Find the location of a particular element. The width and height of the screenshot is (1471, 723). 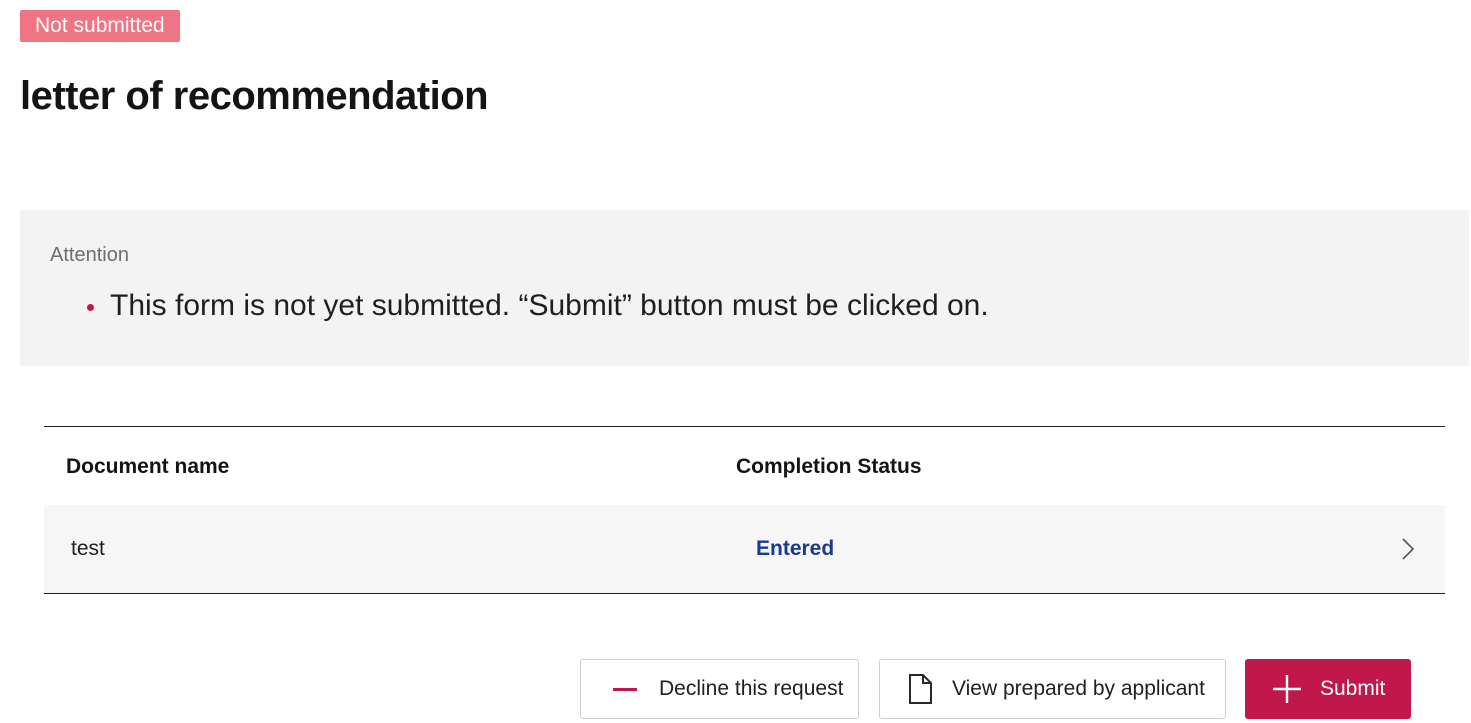

completion-status-cell: Entered is located at coordinates (795, 548).